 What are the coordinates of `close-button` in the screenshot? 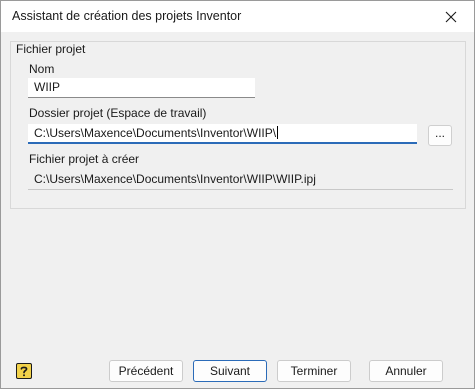 It's located at (451, 16).